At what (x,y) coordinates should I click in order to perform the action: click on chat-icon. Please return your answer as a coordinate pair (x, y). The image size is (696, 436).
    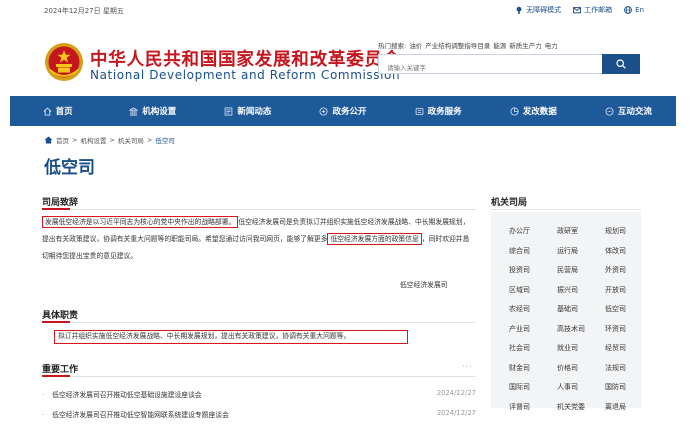
    Looking at the image, I should click on (609, 111).